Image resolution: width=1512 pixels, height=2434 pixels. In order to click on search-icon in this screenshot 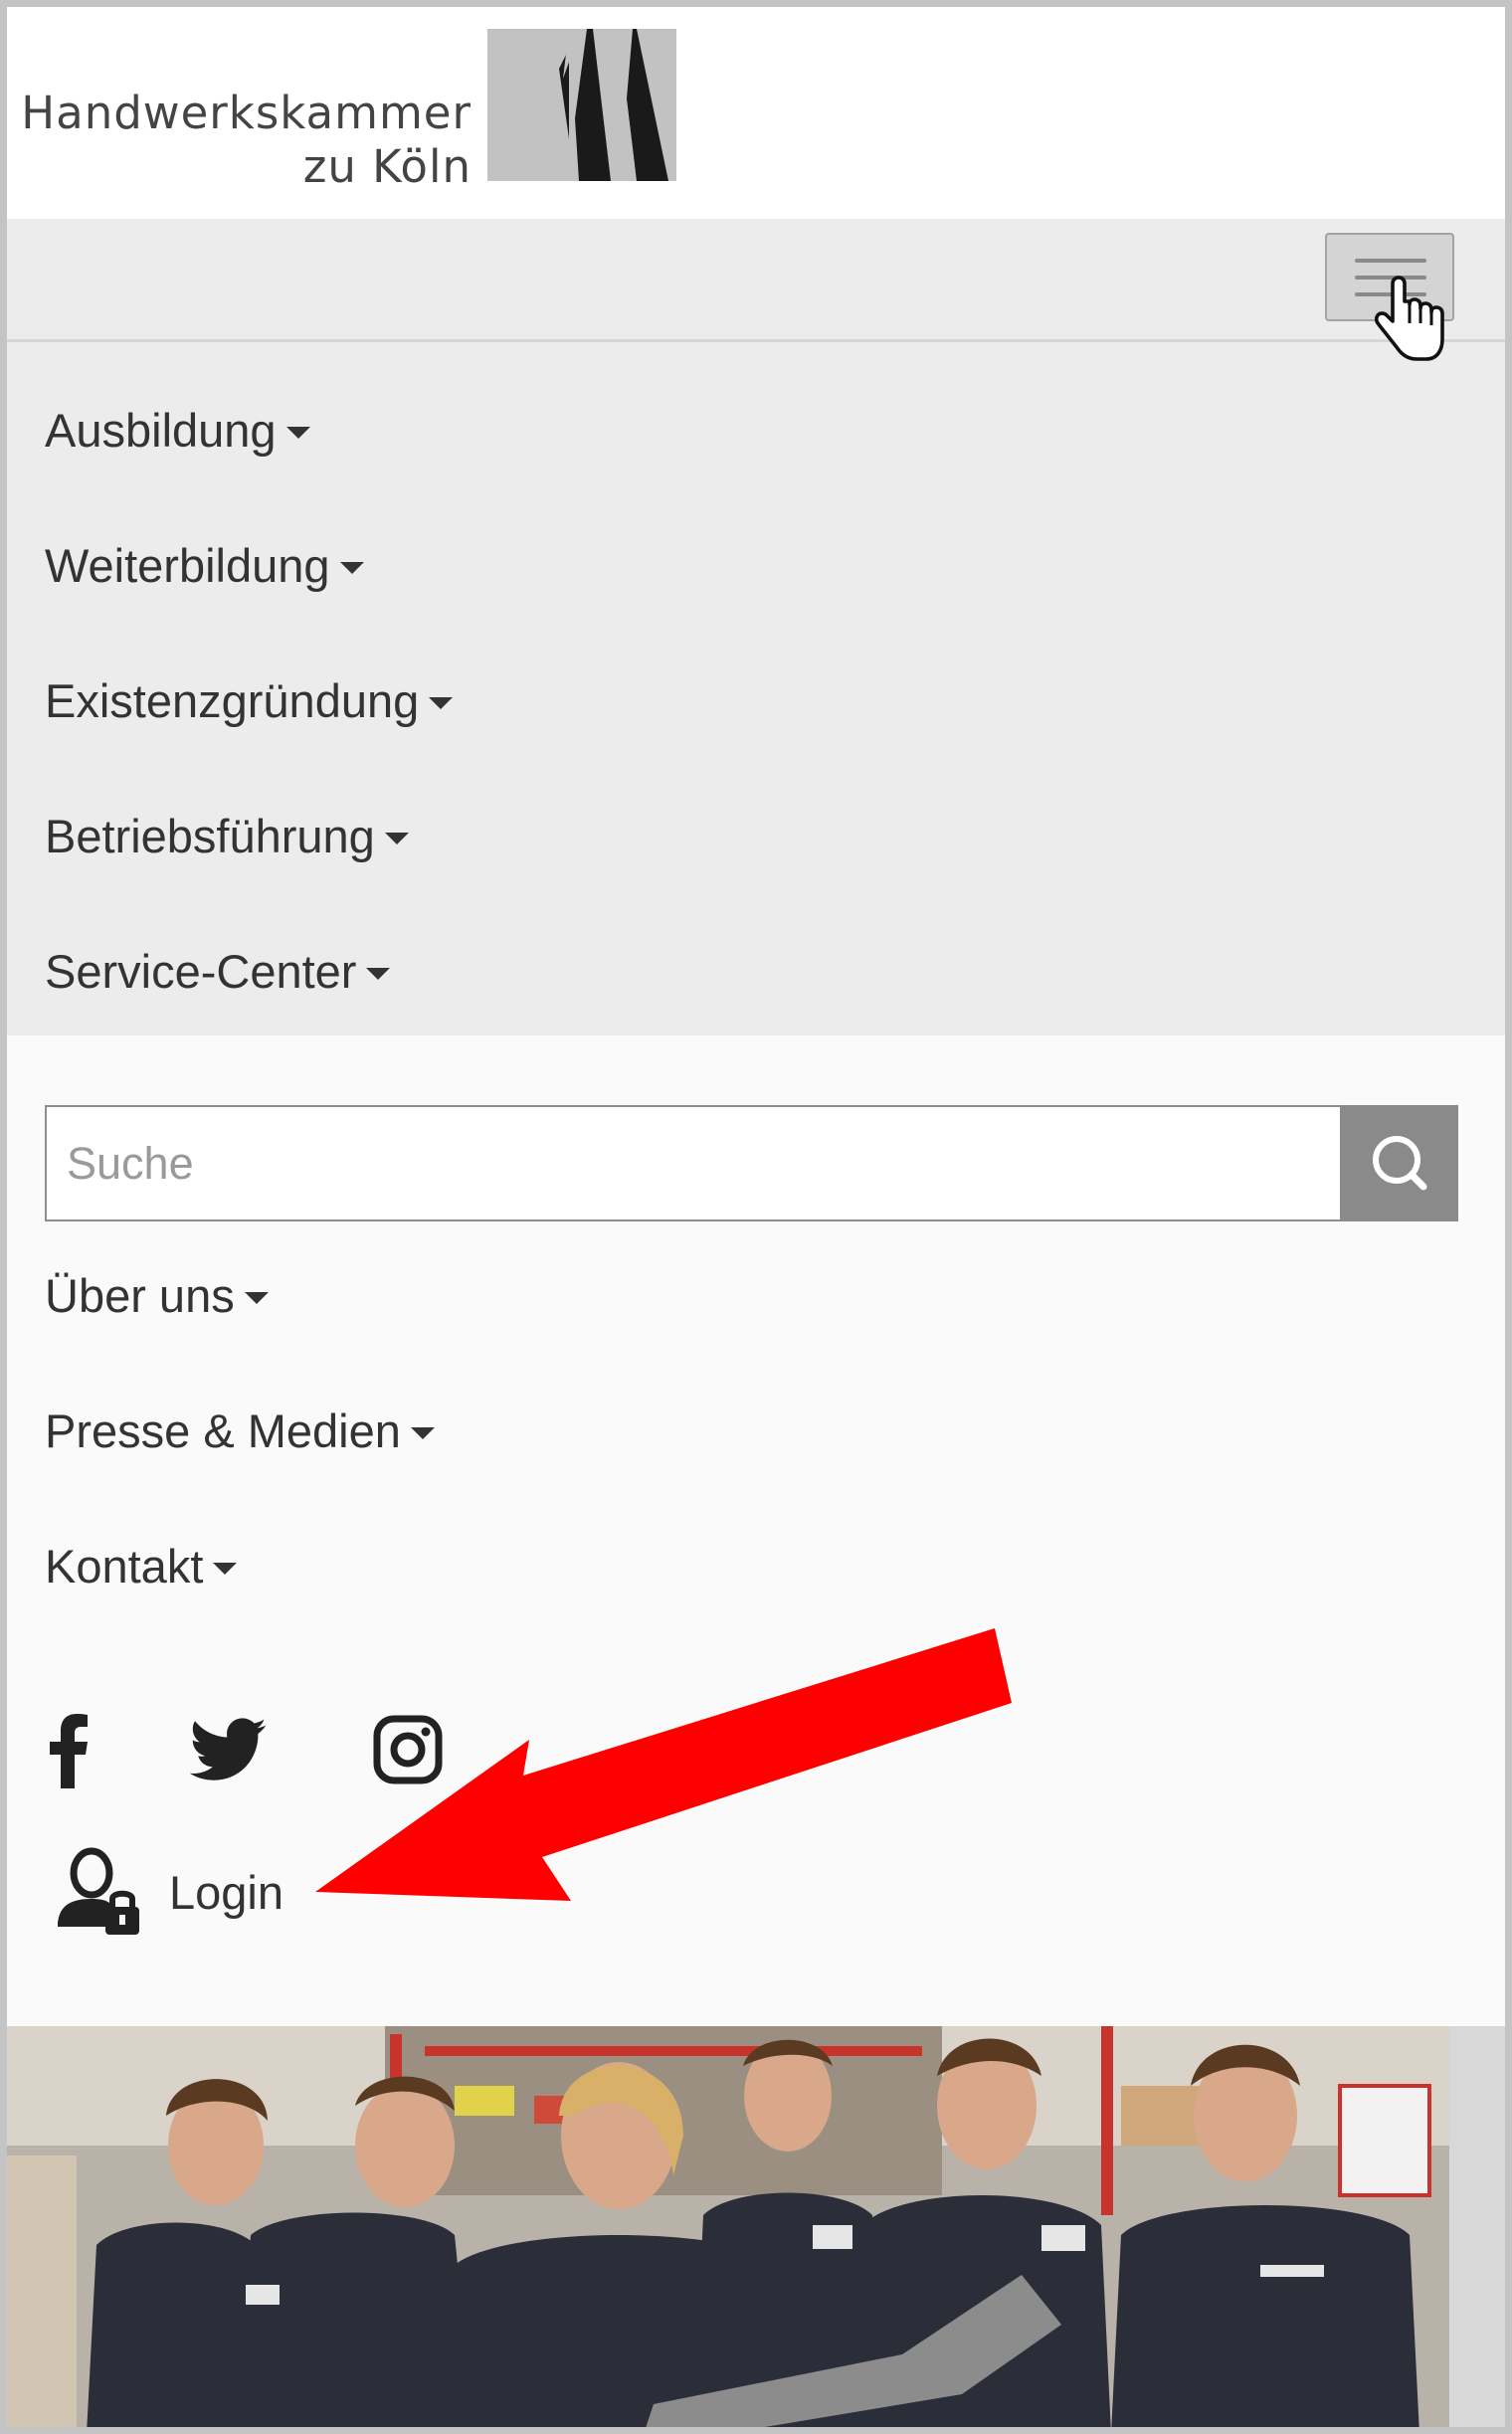, I will do `click(1400, 1163)`.